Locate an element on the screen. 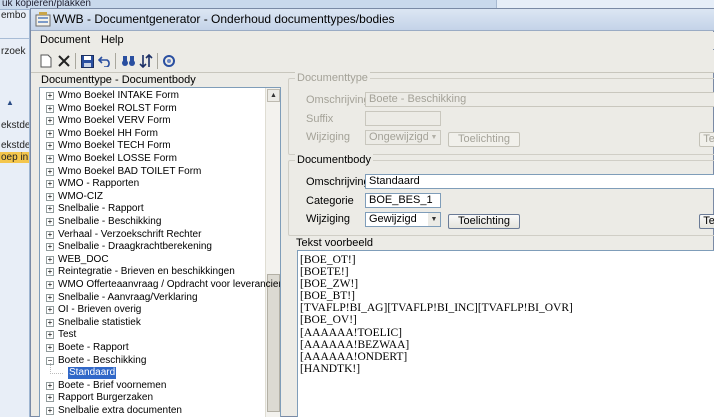  tree-item: + Boete - Brief voornemen is located at coordinates (152, 386).